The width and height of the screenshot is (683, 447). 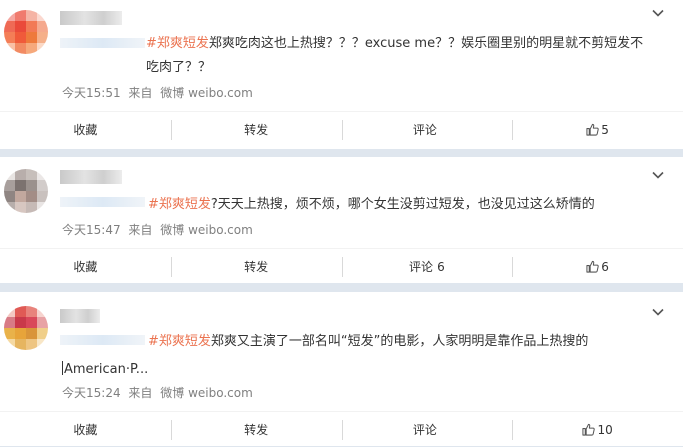 What do you see at coordinates (62, 368) in the screenshot?
I see `text-cursor` at bounding box center [62, 368].